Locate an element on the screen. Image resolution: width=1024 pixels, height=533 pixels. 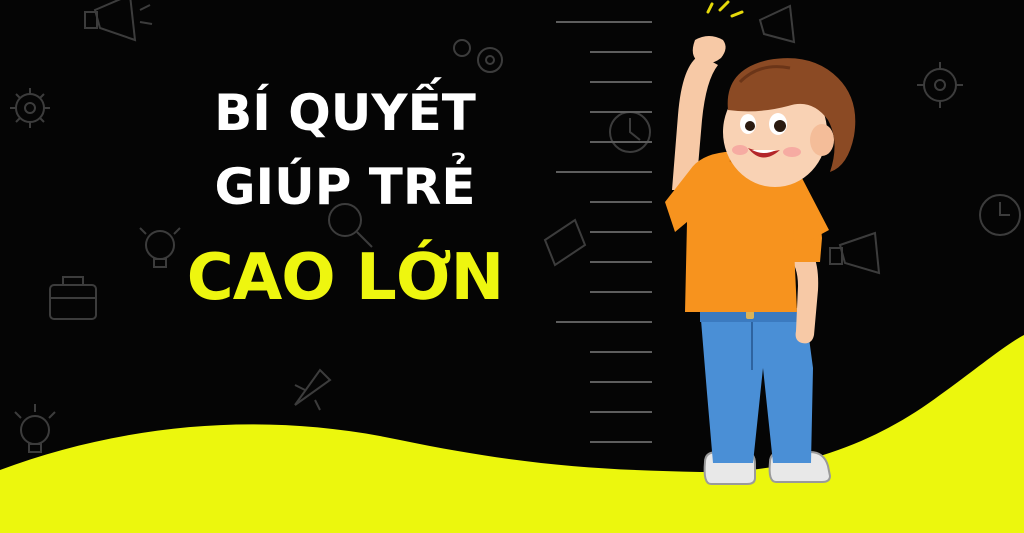
boy-head is located at coordinates (789, 122).